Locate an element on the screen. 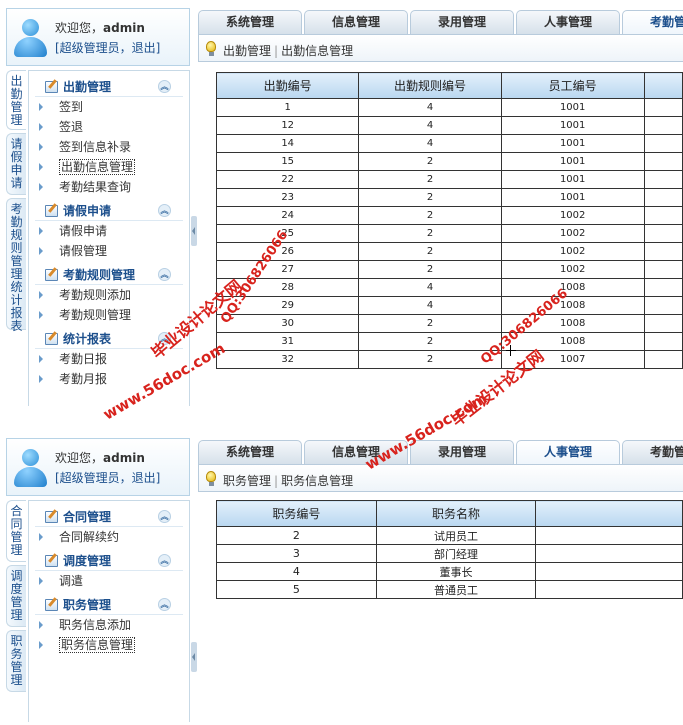 The width and height of the screenshot is (683, 725). menu-group-title: 出勤管理 ︽ is located at coordinates (109, 87).